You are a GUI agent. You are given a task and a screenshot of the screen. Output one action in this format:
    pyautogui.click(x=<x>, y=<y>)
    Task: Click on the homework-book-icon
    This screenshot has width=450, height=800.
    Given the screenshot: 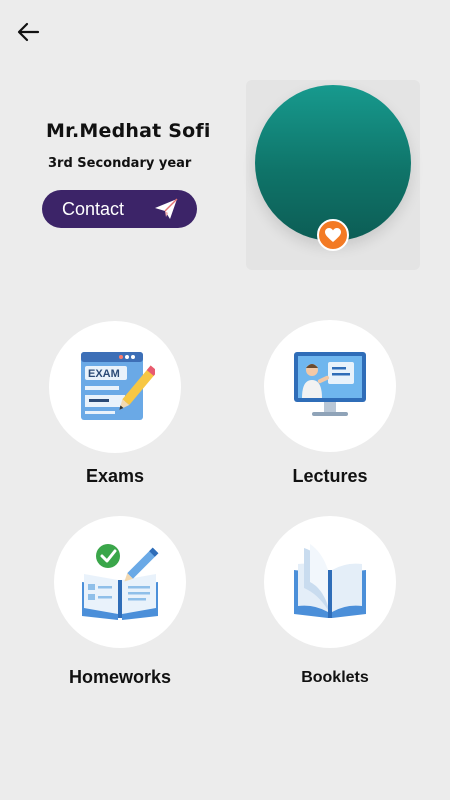 What is the action you would take?
    pyautogui.click(x=120, y=582)
    